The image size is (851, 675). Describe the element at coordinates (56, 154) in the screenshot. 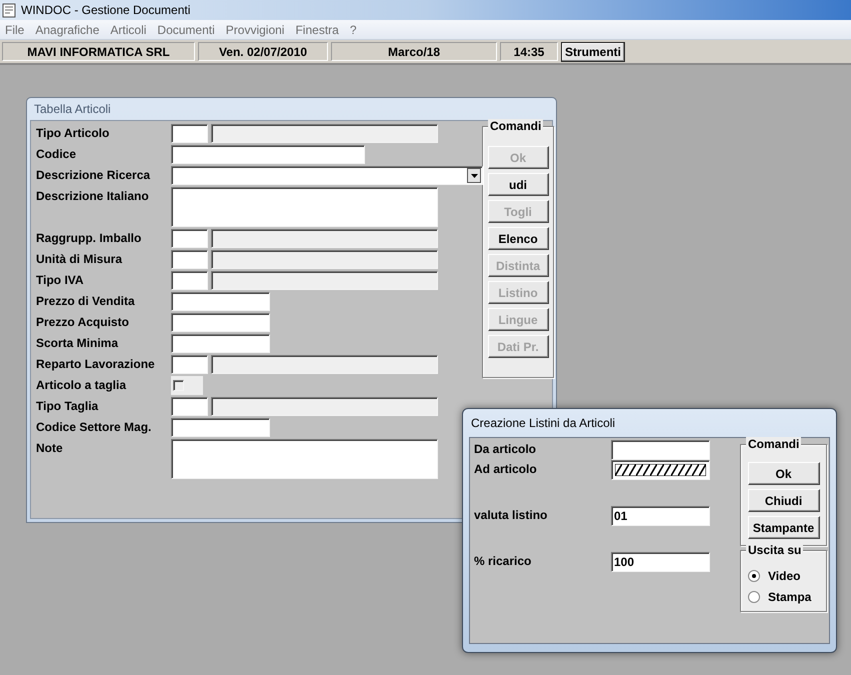

I see `field-label: Codice` at that location.